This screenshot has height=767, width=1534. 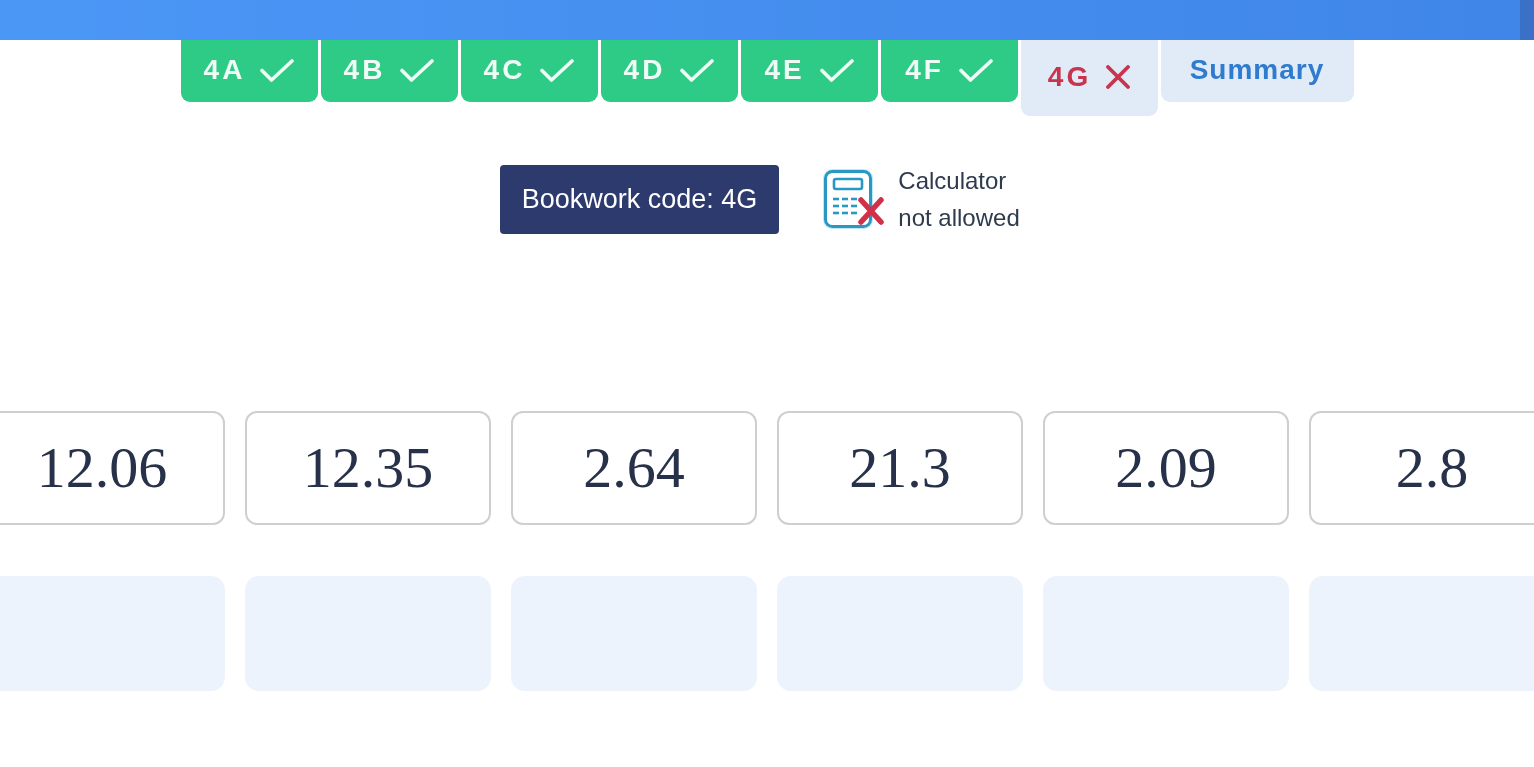 What do you see at coordinates (1118, 77) in the screenshot?
I see `cross-icon` at bounding box center [1118, 77].